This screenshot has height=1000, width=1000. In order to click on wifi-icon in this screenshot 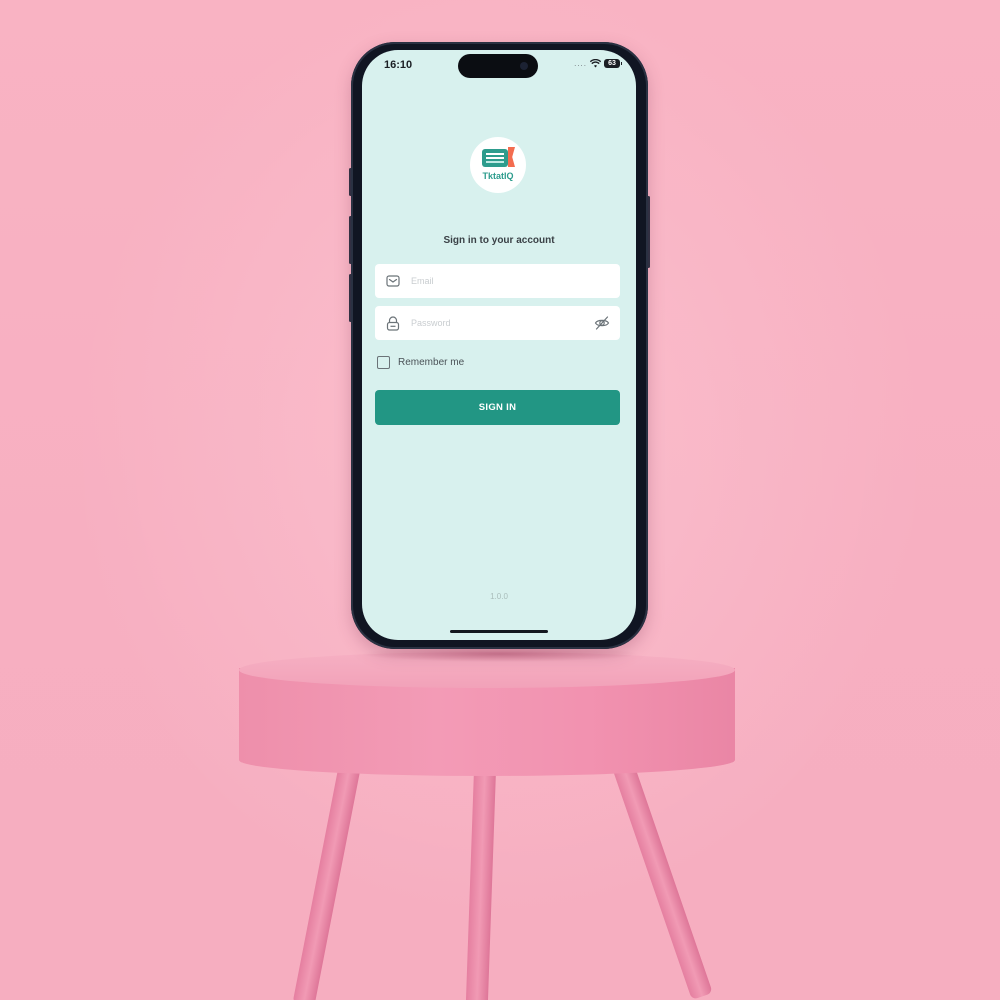, I will do `click(595, 63)`.